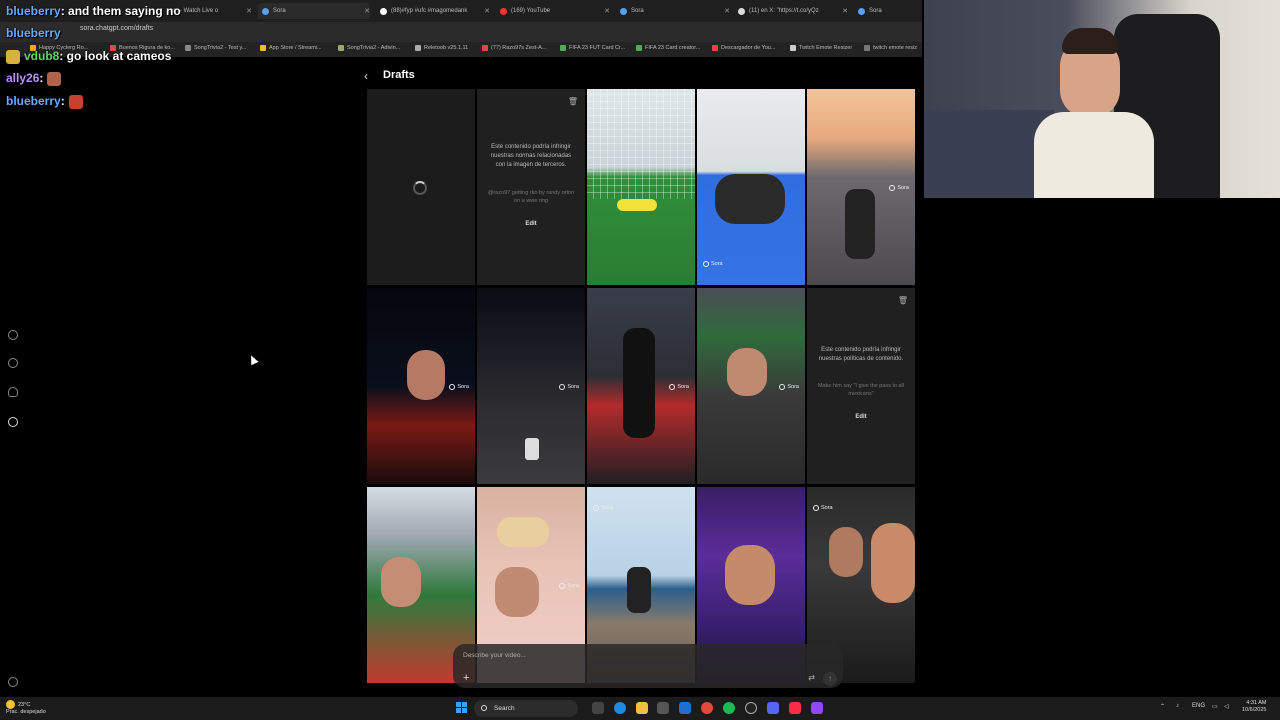 This screenshot has height=720, width=1280. What do you see at coordinates (466, 678) in the screenshot?
I see `add-button: +` at bounding box center [466, 678].